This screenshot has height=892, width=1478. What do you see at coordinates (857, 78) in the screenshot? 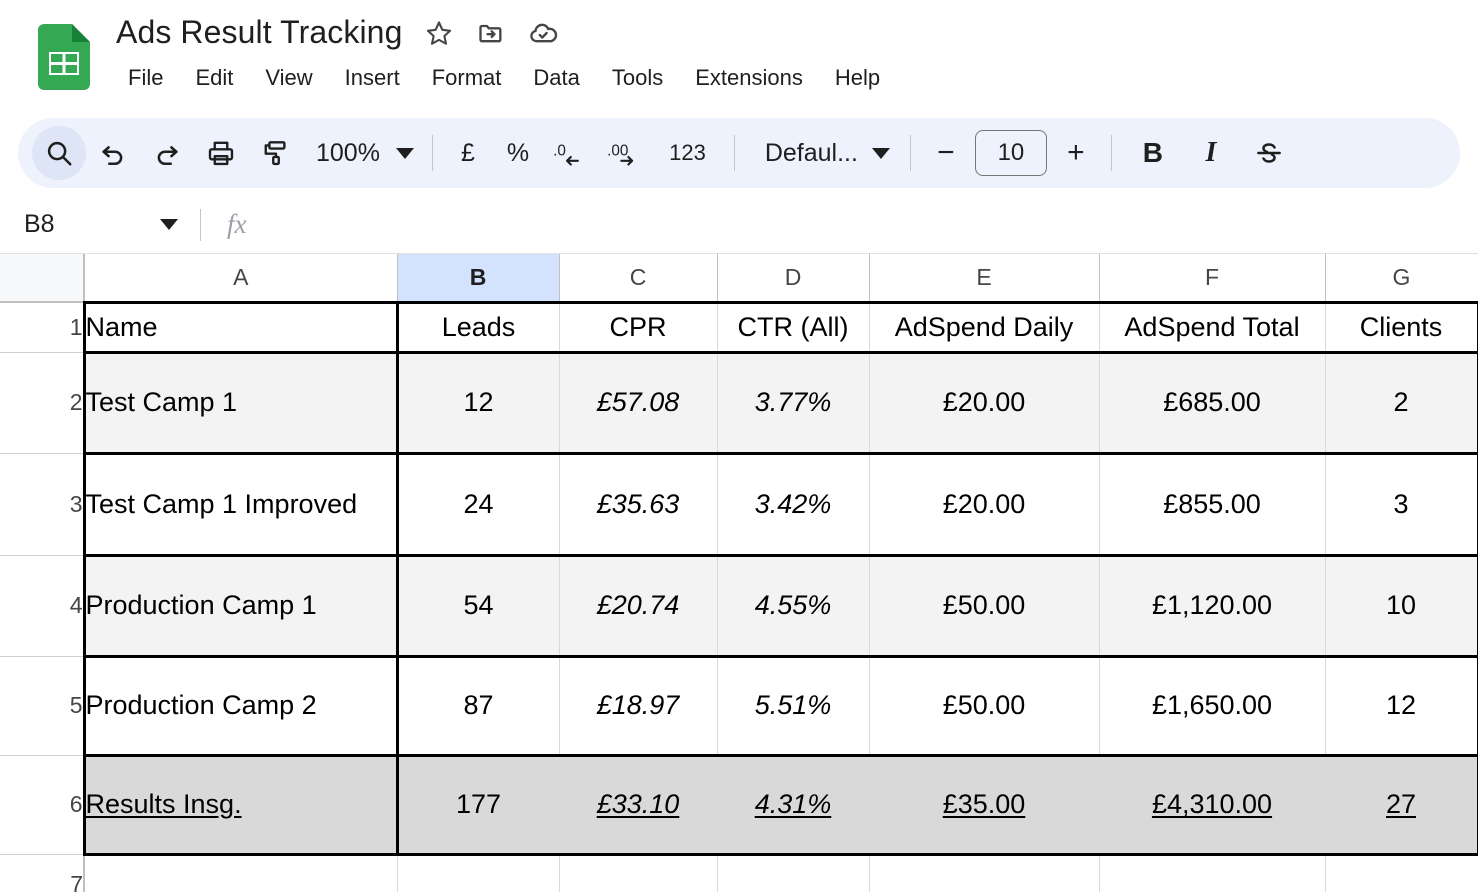
I see `menu-help: Help` at bounding box center [857, 78].